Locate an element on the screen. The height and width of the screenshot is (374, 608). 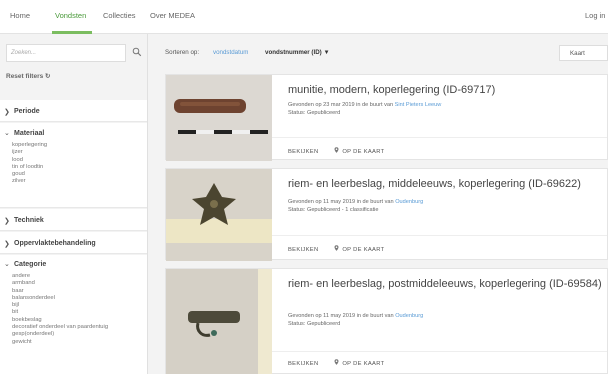
nav-vondsten: Vondsten is located at coordinates (70, 15).